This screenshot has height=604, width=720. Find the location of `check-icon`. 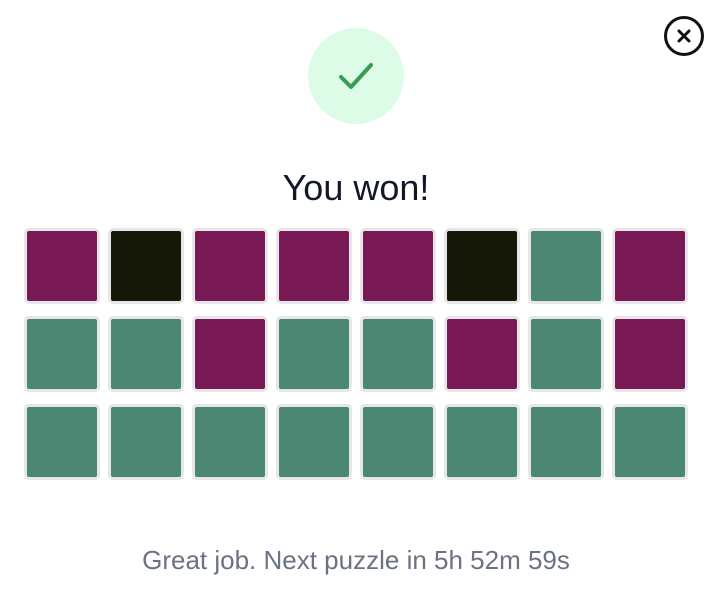

check-icon is located at coordinates (356, 76).